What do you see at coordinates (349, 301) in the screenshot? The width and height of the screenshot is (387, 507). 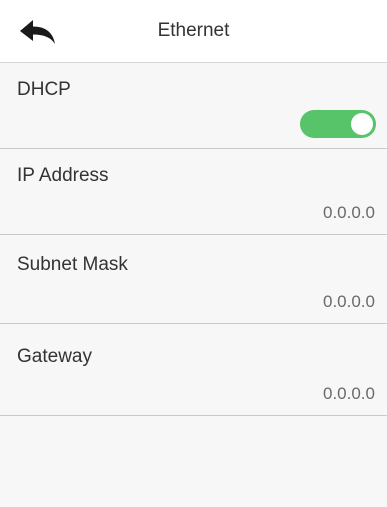 I see `subnet-mask-value: 0.0.0.0` at bounding box center [349, 301].